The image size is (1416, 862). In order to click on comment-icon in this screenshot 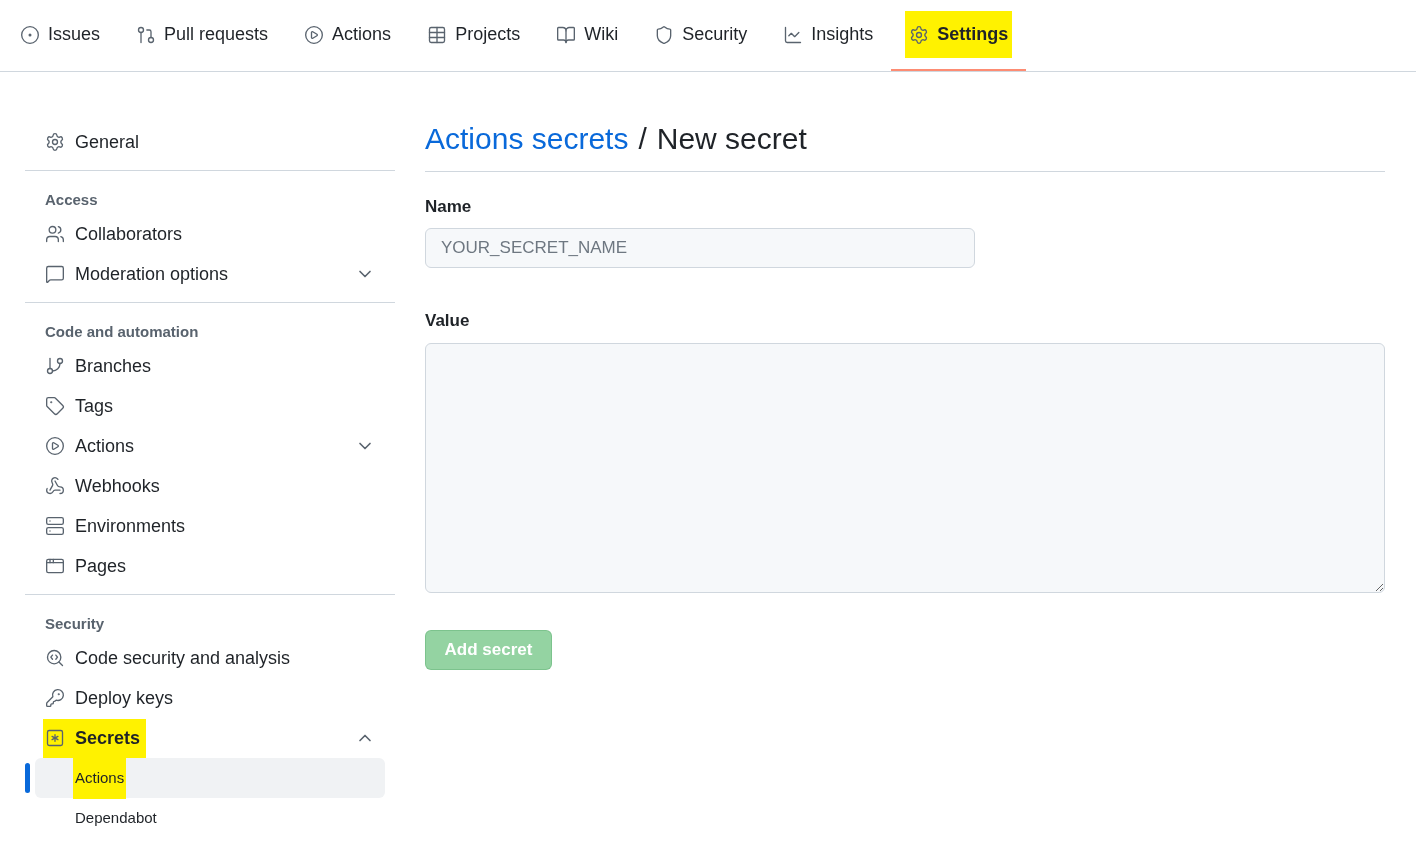, I will do `click(55, 274)`.